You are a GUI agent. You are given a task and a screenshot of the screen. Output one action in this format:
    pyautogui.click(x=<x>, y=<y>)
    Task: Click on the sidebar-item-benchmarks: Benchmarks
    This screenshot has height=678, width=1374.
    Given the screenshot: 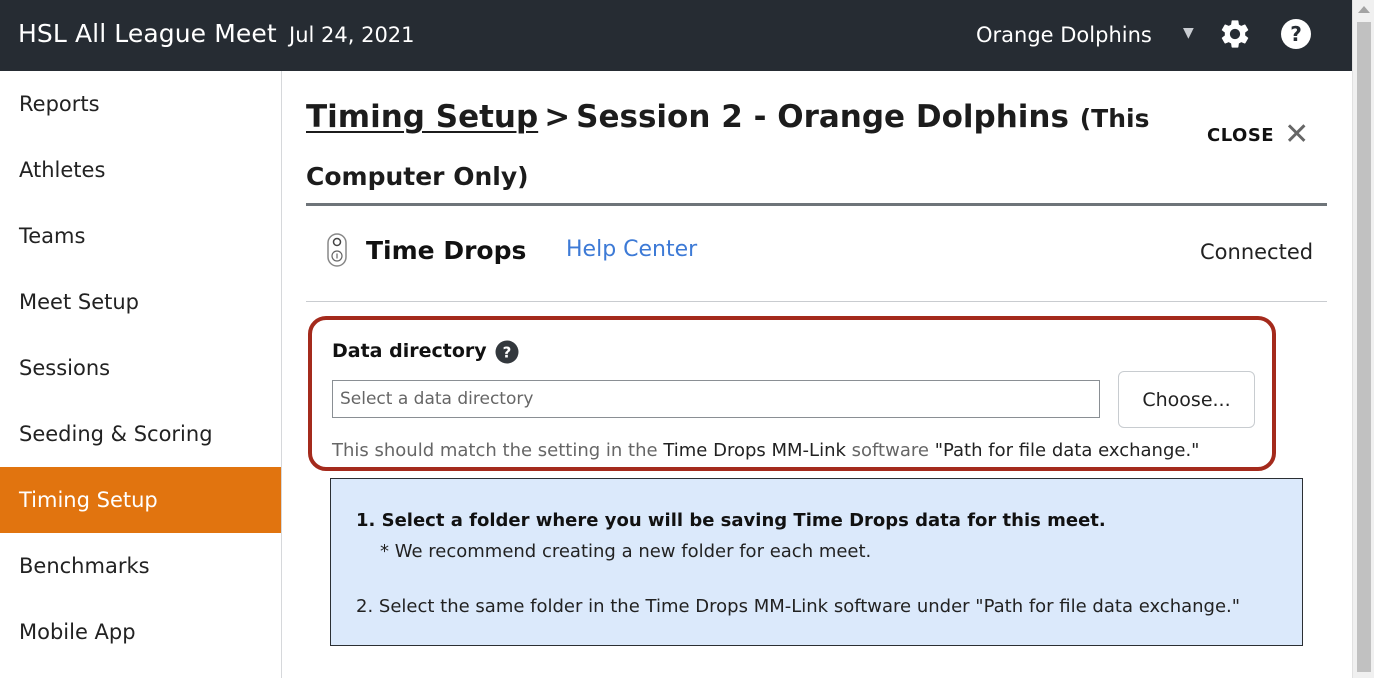 What is the action you would take?
    pyautogui.click(x=140, y=566)
    